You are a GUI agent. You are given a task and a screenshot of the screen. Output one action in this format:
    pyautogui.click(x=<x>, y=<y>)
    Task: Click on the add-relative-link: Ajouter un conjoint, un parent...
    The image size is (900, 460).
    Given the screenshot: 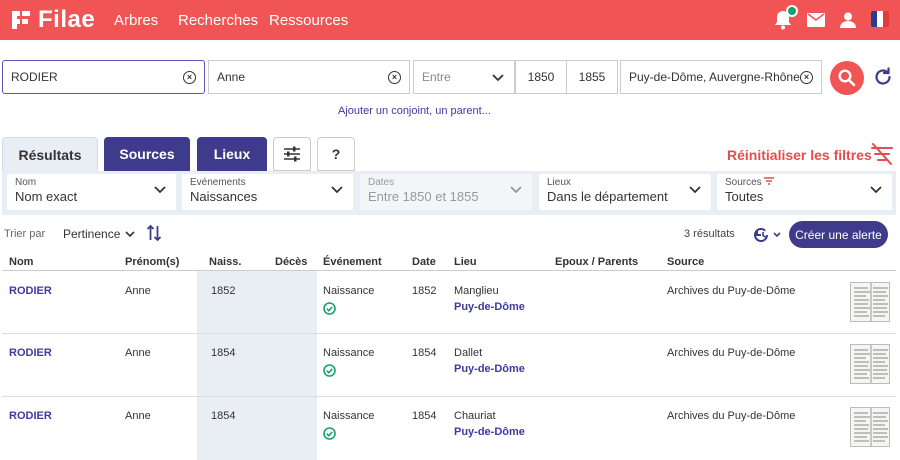 What is the action you would take?
    pyautogui.click(x=414, y=111)
    